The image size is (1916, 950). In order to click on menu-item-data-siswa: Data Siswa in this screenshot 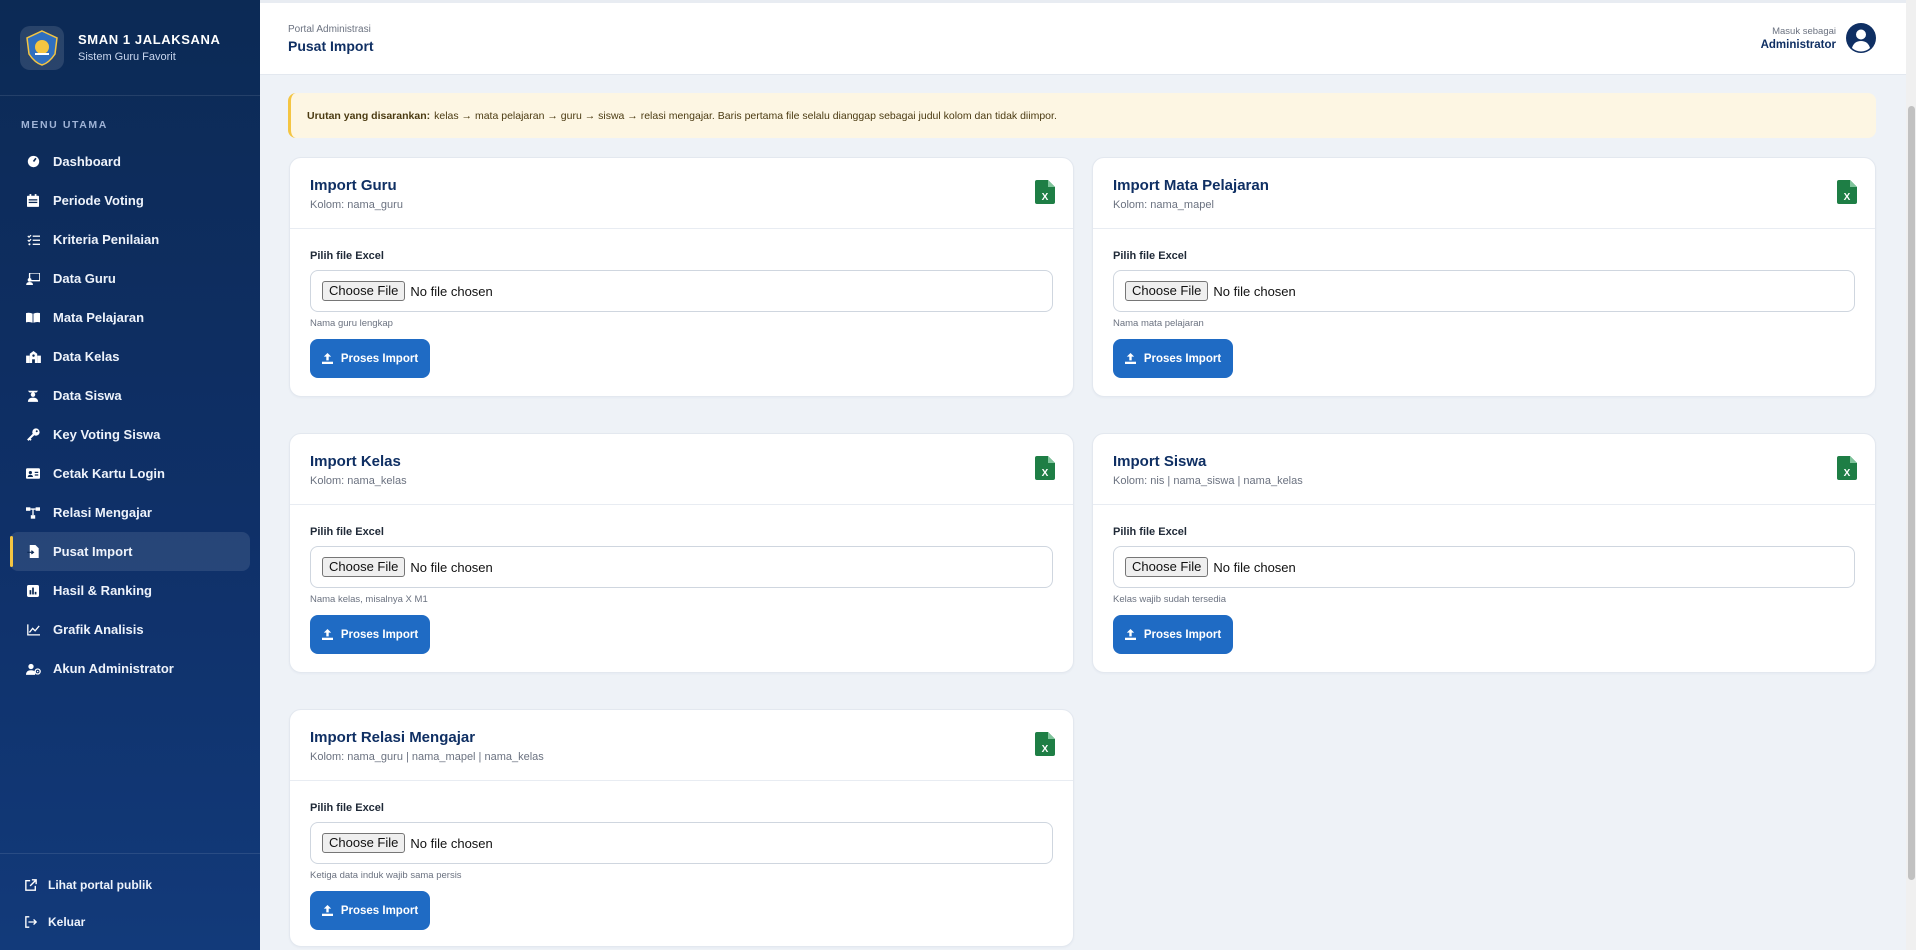, I will do `click(130, 395)`.